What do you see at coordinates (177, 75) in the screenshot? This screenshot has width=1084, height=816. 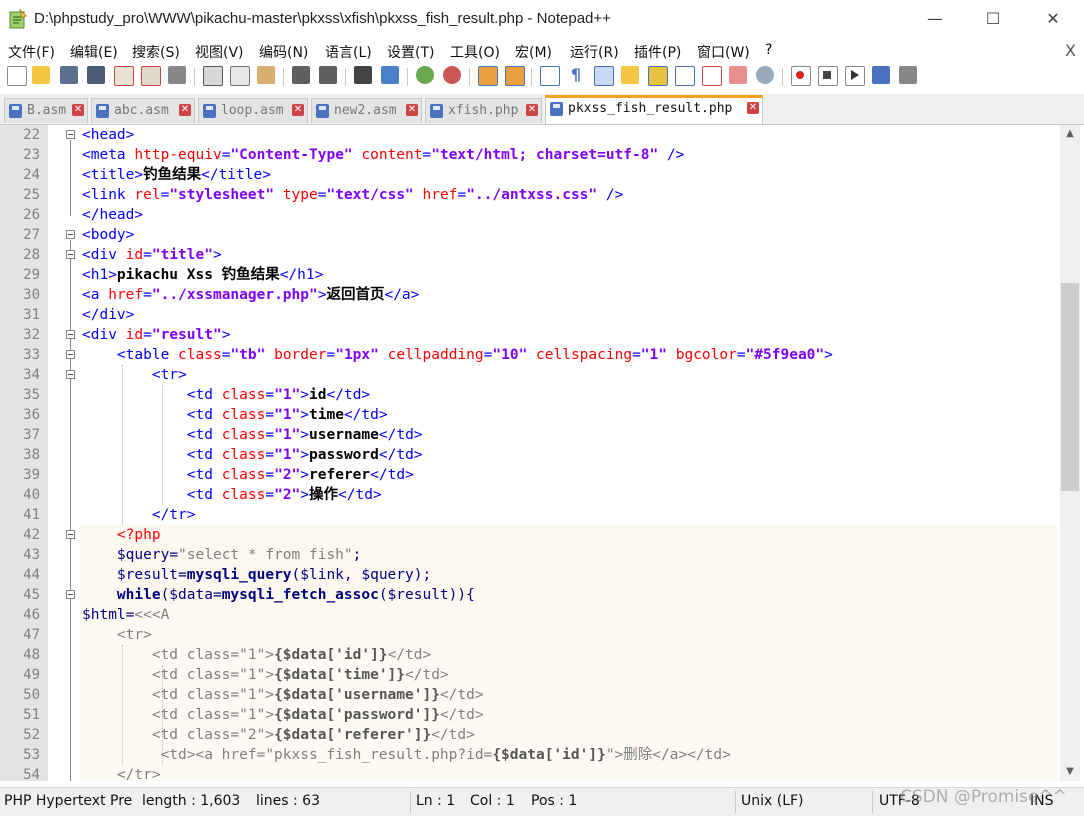 I see `print-icon` at bounding box center [177, 75].